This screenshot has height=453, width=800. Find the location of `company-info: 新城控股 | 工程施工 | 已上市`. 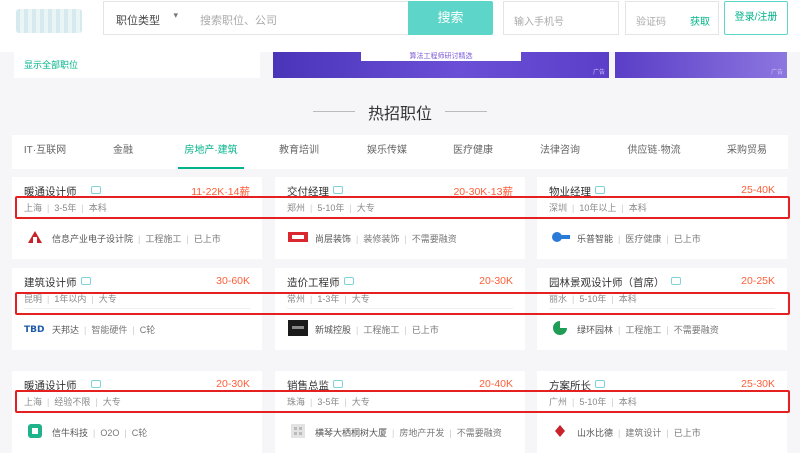

company-info: 新城控股 | 工程施工 | 已上市 is located at coordinates (377, 330).